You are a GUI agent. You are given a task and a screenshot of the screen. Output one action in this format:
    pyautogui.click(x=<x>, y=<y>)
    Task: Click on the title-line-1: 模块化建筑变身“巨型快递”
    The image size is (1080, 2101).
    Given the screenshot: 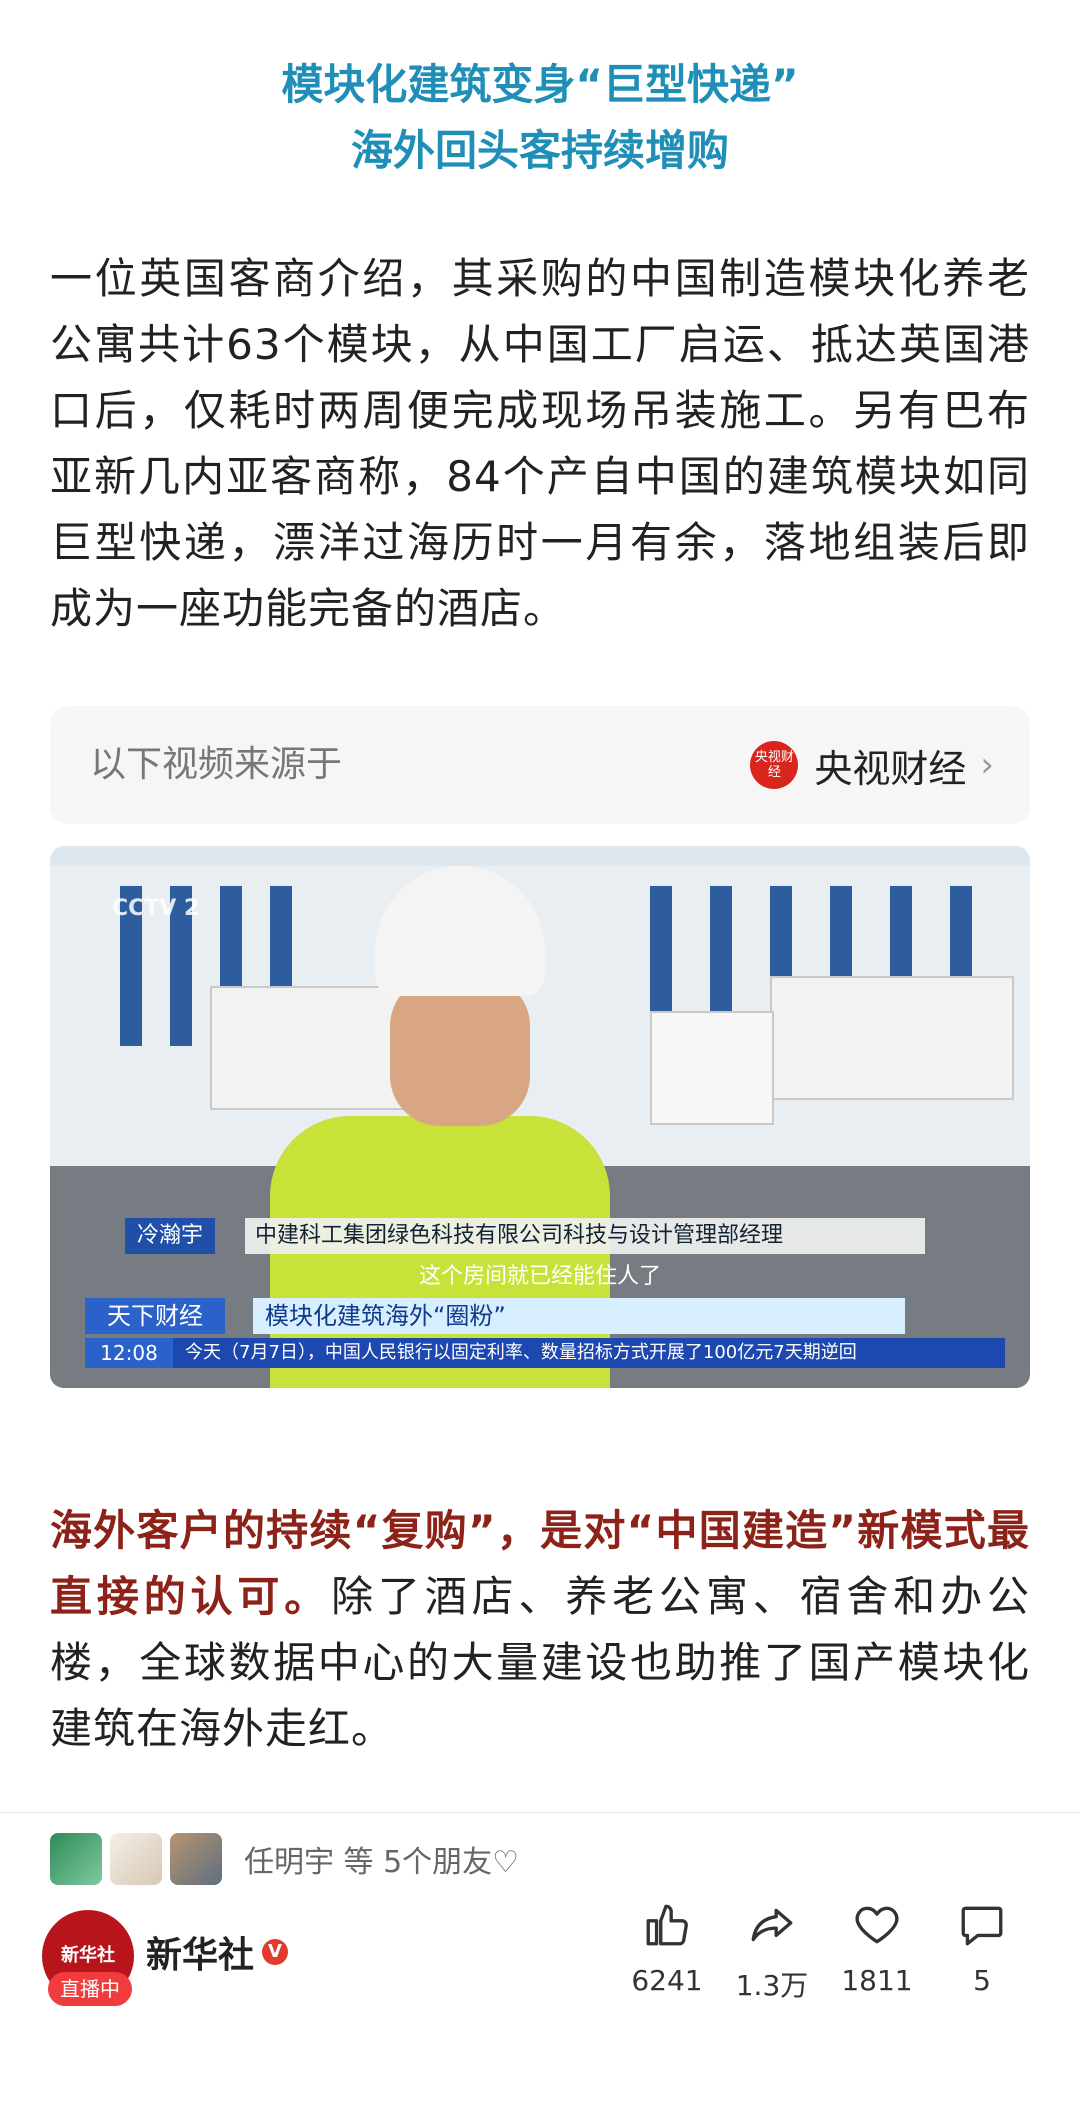 What is the action you would take?
    pyautogui.click(x=540, y=84)
    